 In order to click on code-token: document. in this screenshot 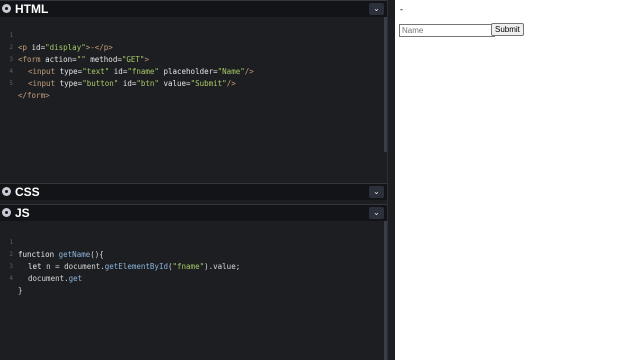, I will do `click(48, 278)`.